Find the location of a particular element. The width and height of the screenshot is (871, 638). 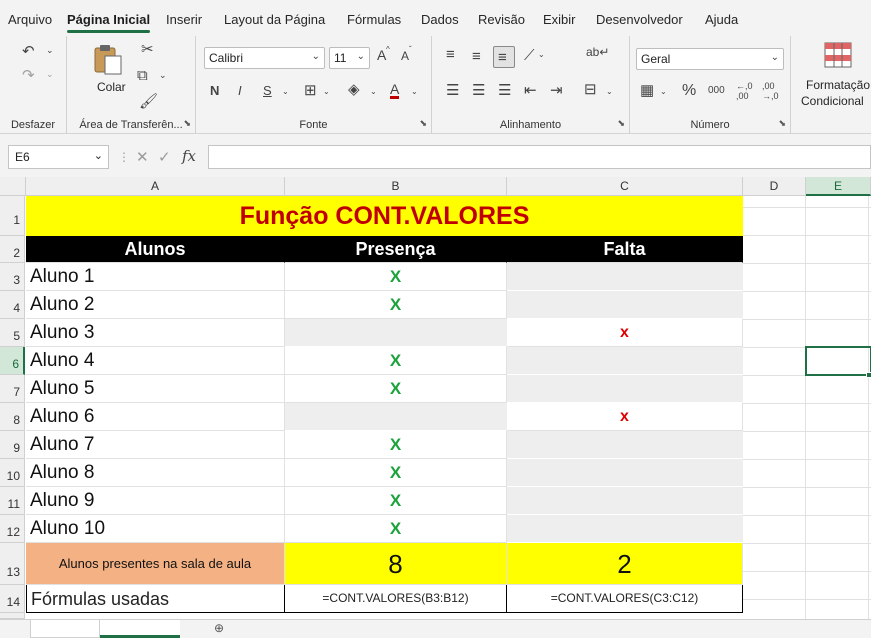

row-header-1: 1 is located at coordinates (12, 216).